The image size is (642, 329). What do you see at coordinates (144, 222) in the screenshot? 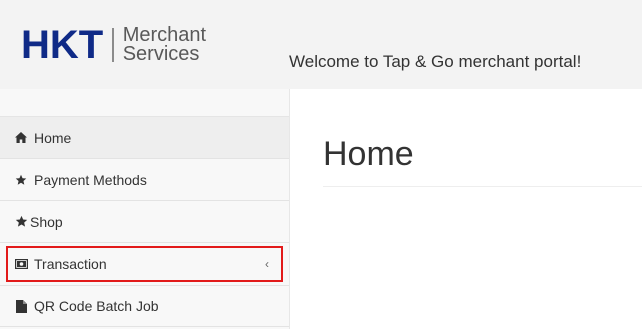
I see `sidebar-item-shop: Shop` at bounding box center [144, 222].